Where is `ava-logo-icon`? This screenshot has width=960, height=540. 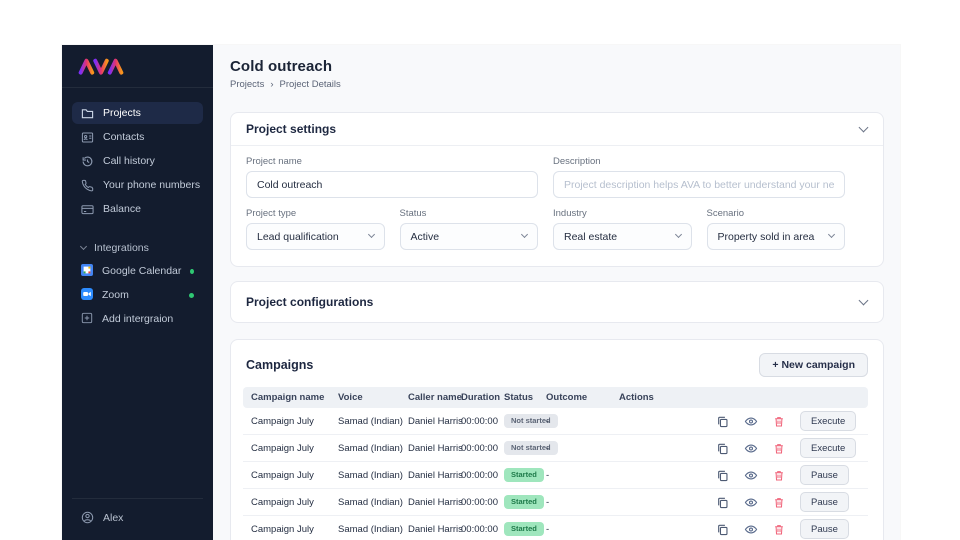 ava-logo-icon is located at coordinates (101, 66).